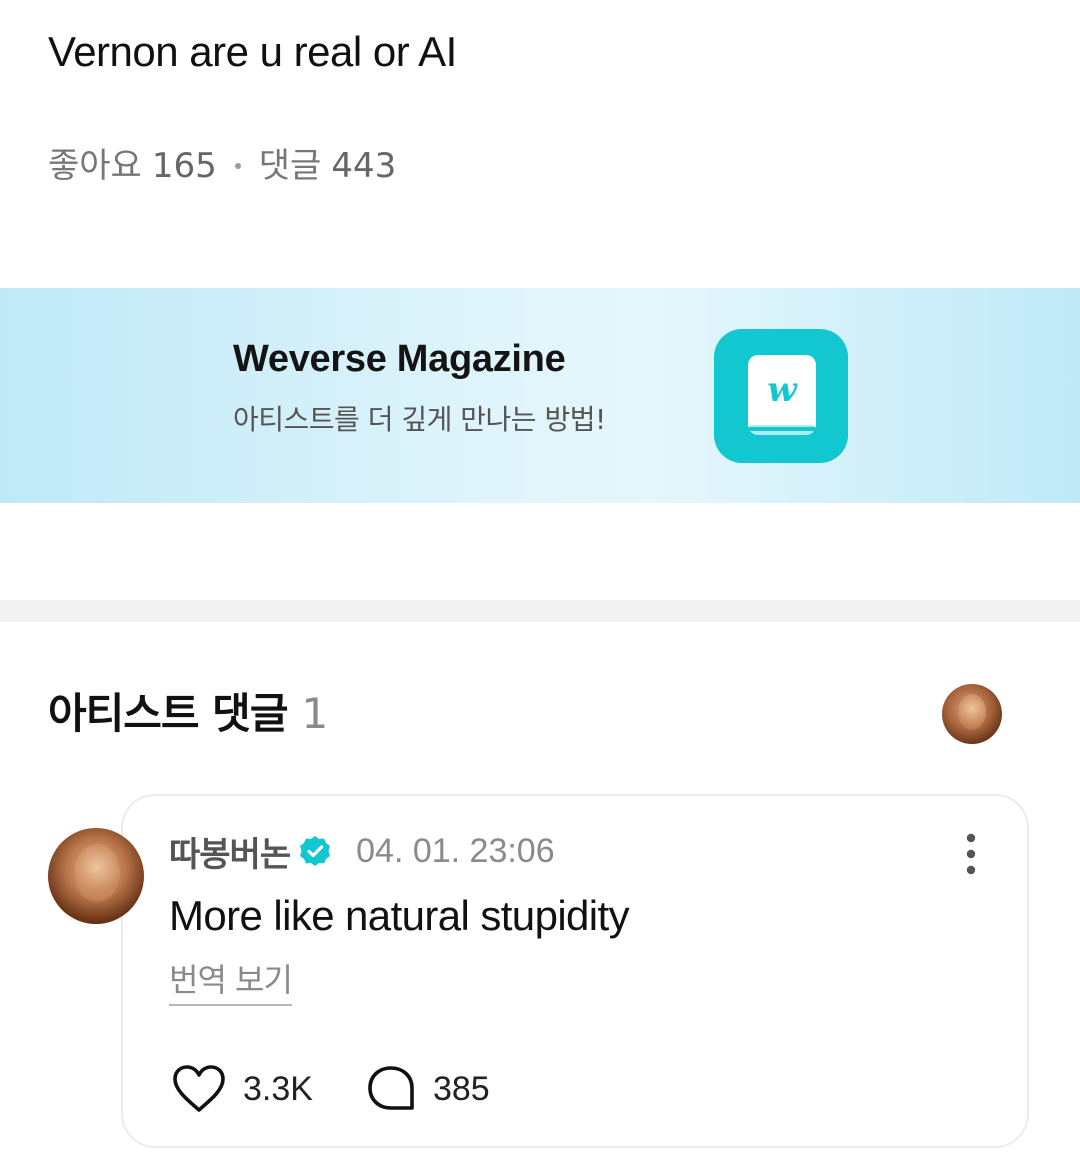 This screenshot has height=1165, width=1080. Describe the element at coordinates (222, 166) in the screenshot. I see `post-stats: 좋아요 165 댓글 443` at that location.